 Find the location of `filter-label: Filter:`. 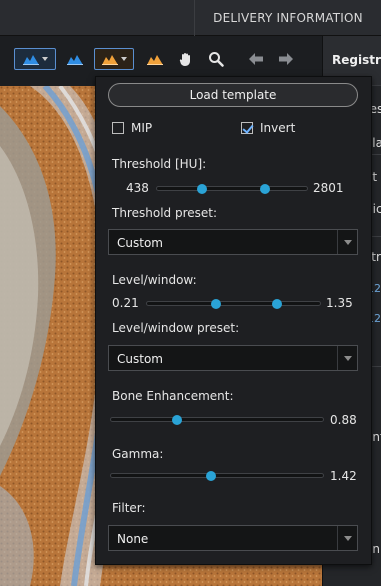

filter-label: Filter: is located at coordinates (129, 508).